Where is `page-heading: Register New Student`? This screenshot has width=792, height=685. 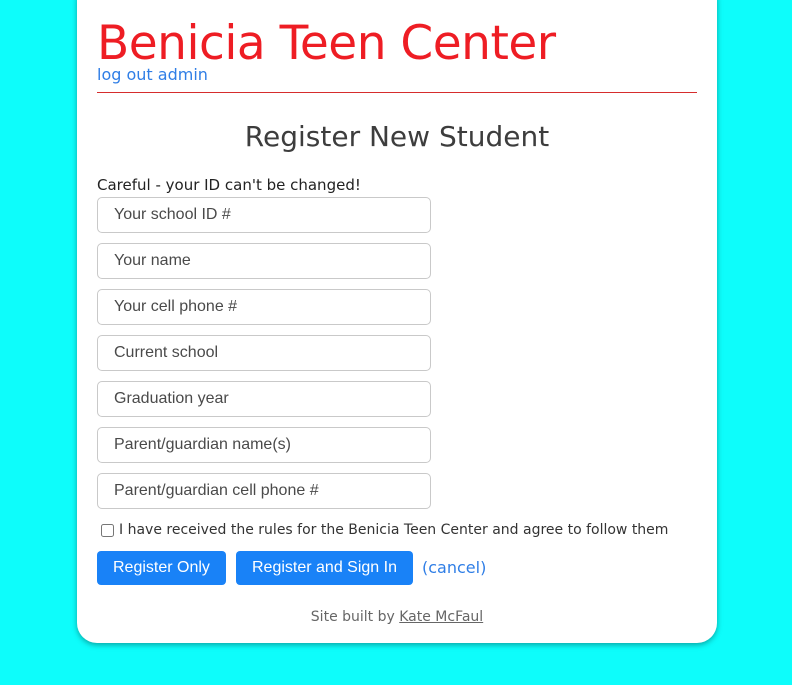
page-heading: Register New Student is located at coordinates (397, 136).